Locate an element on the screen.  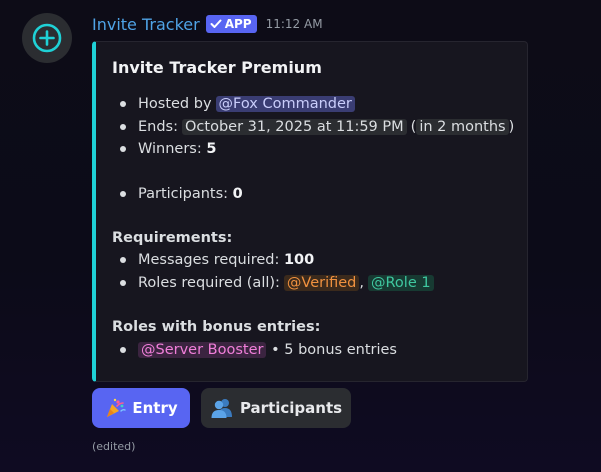
message-header: Invite Tracker APP 11:12 AM is located at coordinates (207, 24).